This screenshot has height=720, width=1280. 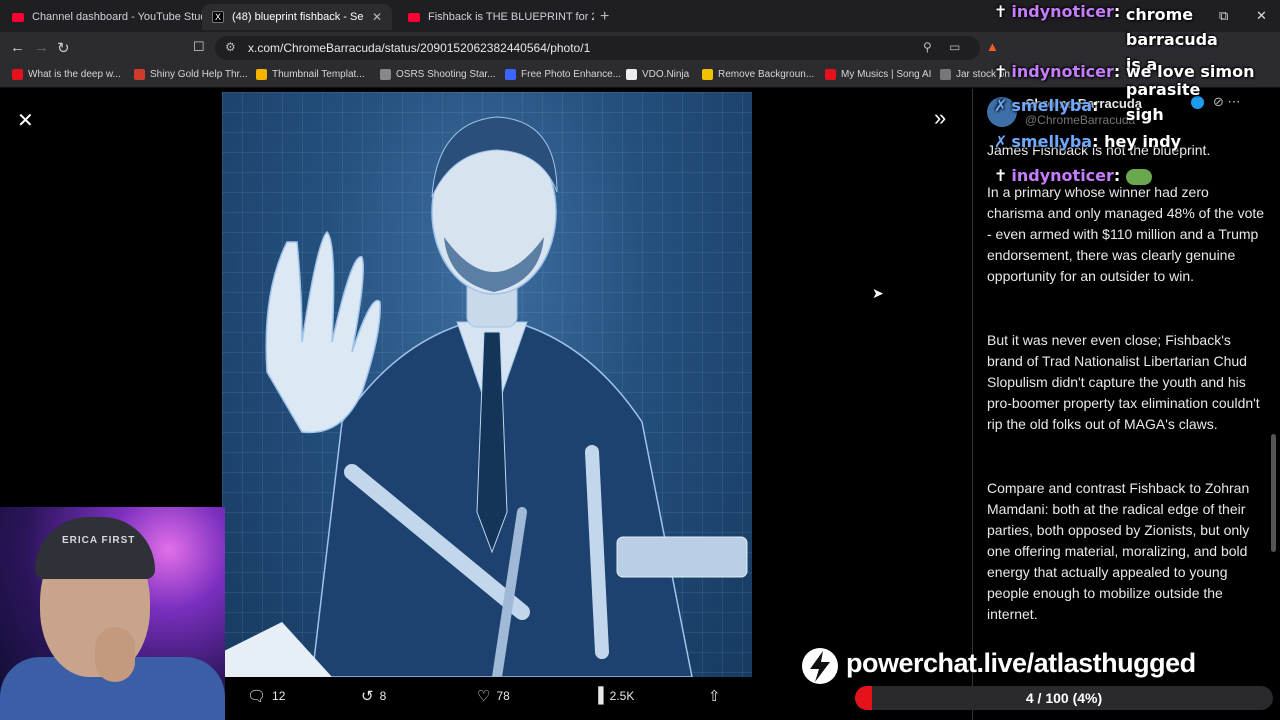 What do you see at coordinates (373, 17) in the screenshot?
I see `close-tab-icon: ✕` at bounding box center [373, 17].